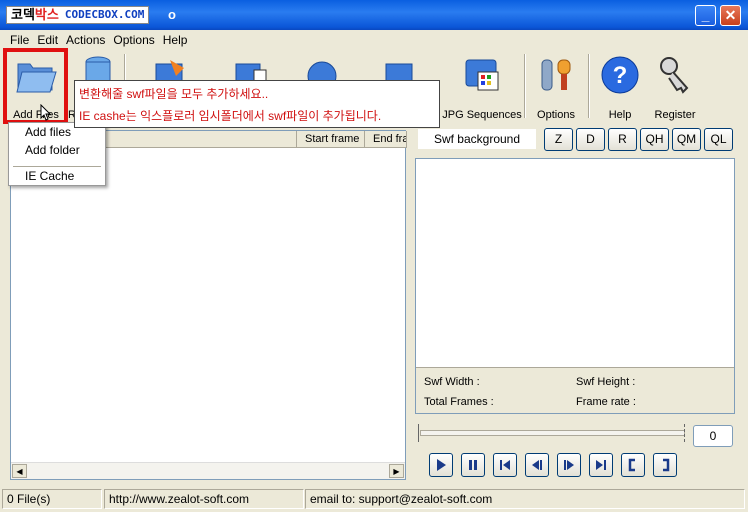  I want to click on step-back-icon, so click(537, 465).